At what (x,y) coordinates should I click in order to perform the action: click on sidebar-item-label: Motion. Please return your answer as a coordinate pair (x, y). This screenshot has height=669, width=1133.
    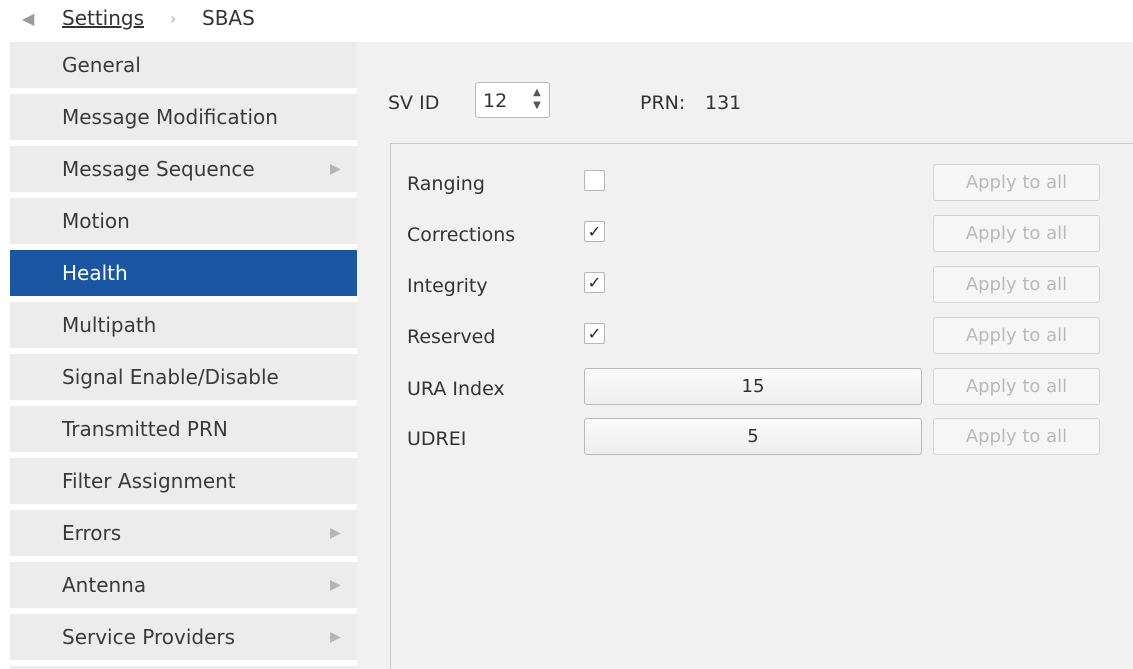
    Looking at the image, I should click on (96, 221).